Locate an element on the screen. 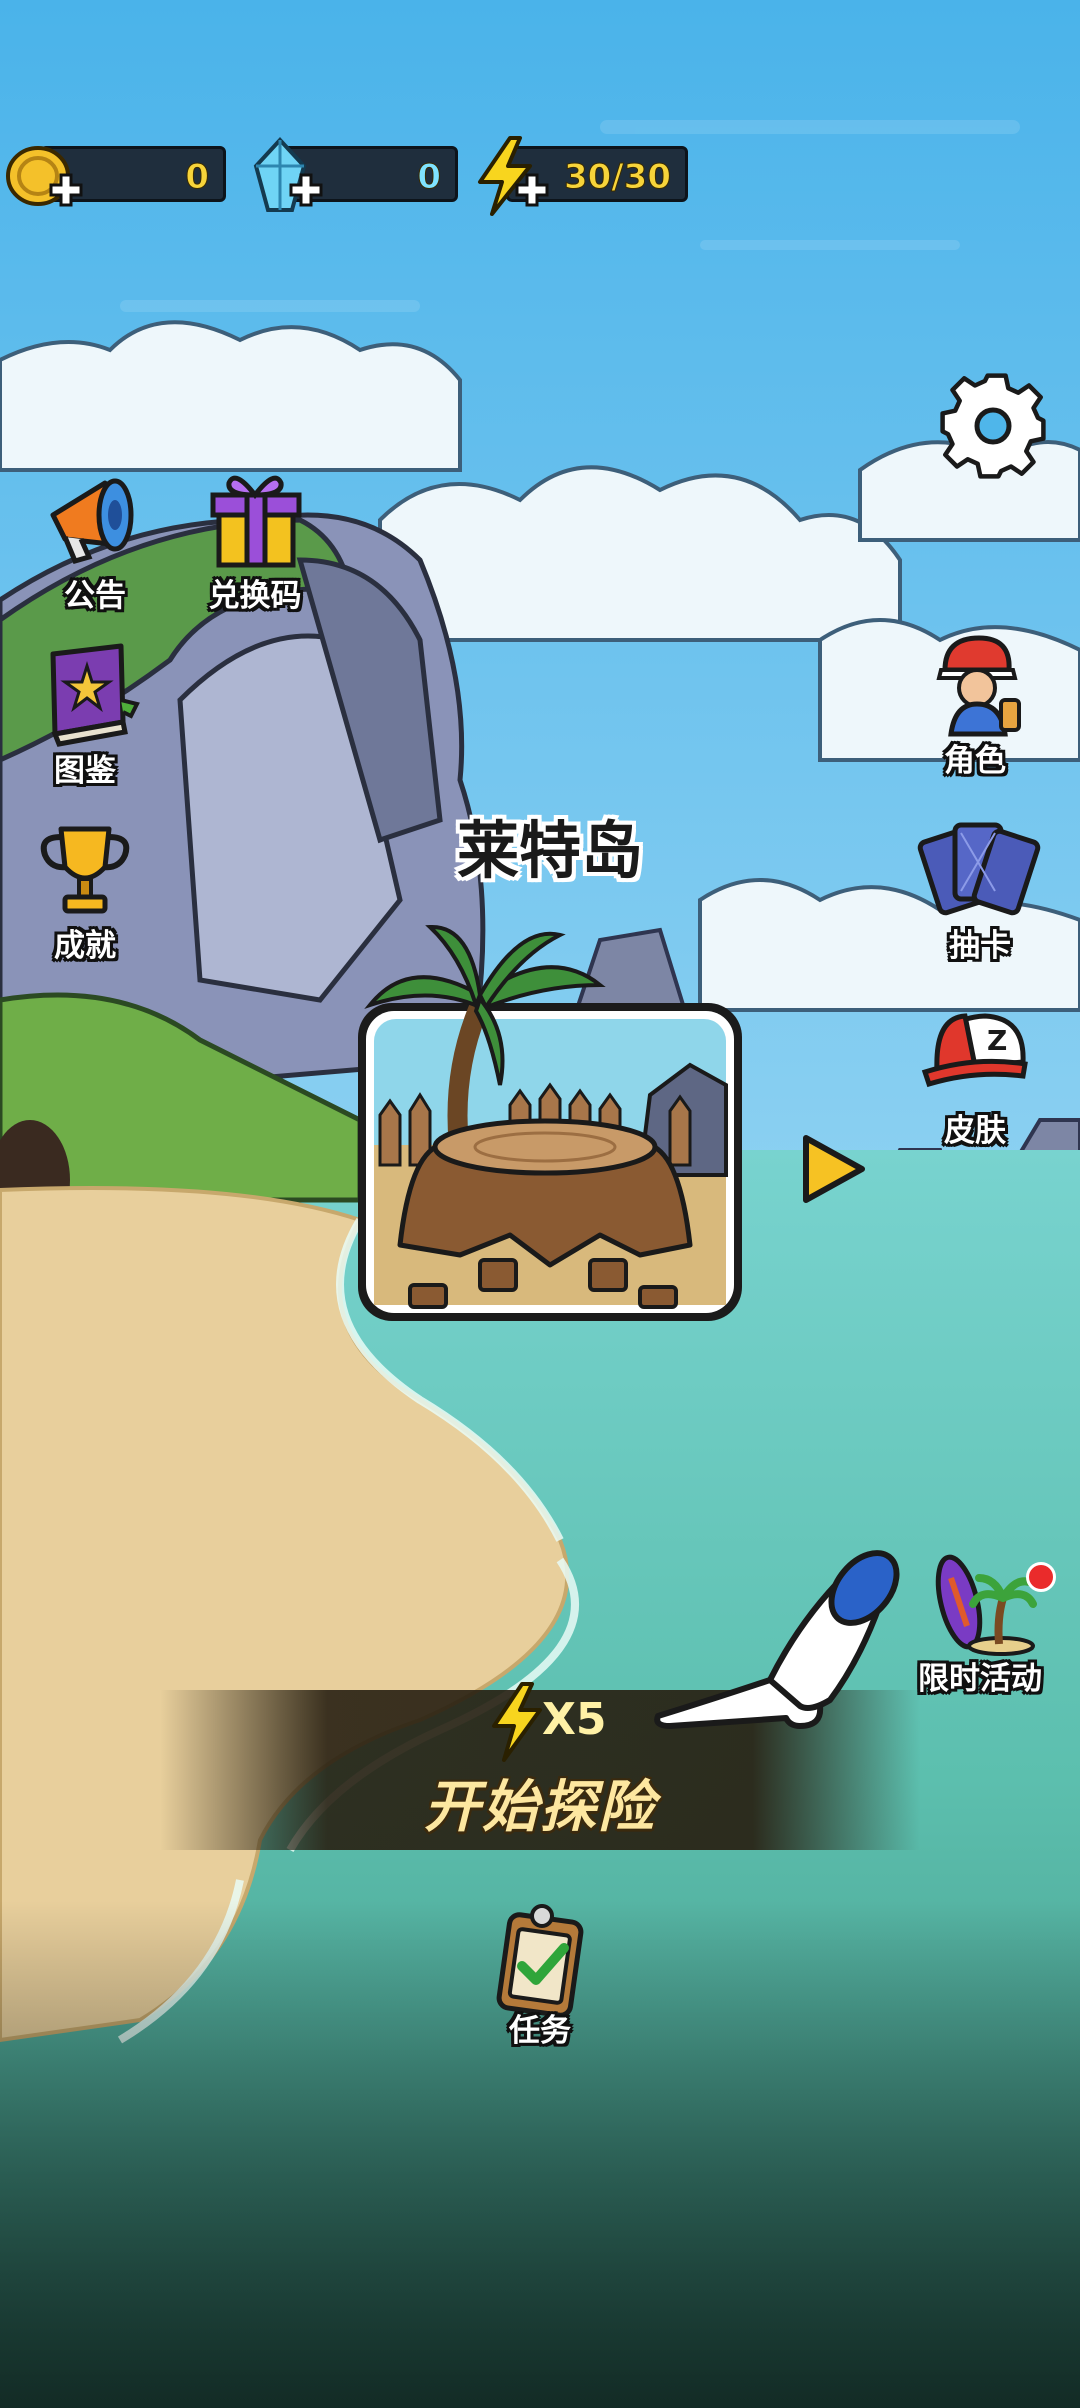 The width and height of the screenshot is (1080, 2408). coin-counter: 0 is located at coordinates (113, 175).